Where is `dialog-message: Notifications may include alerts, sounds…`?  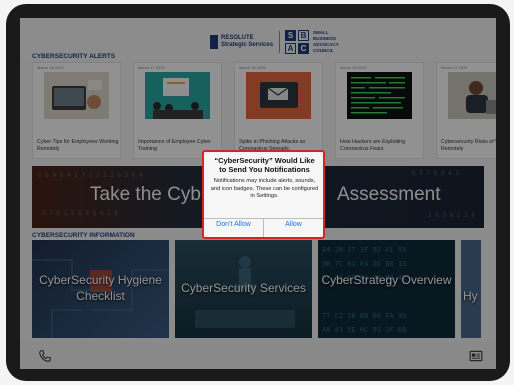
dialog-message: Notifications may include alerts, sounds… is located at coordinates (264, 188).